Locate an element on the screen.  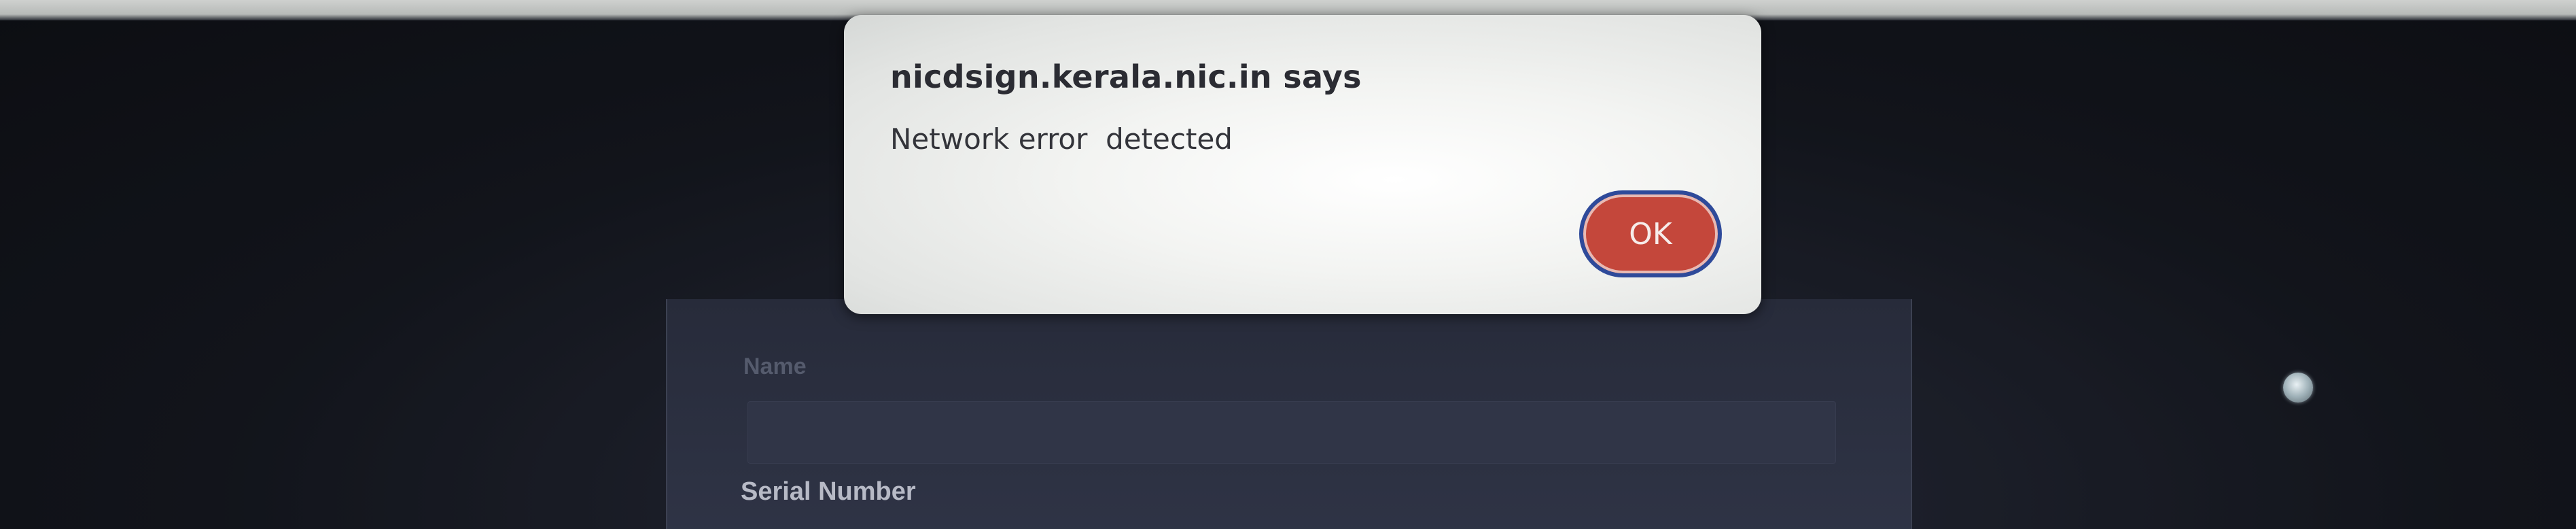
status-indicator-icon is located at coordinates (2298, 388).